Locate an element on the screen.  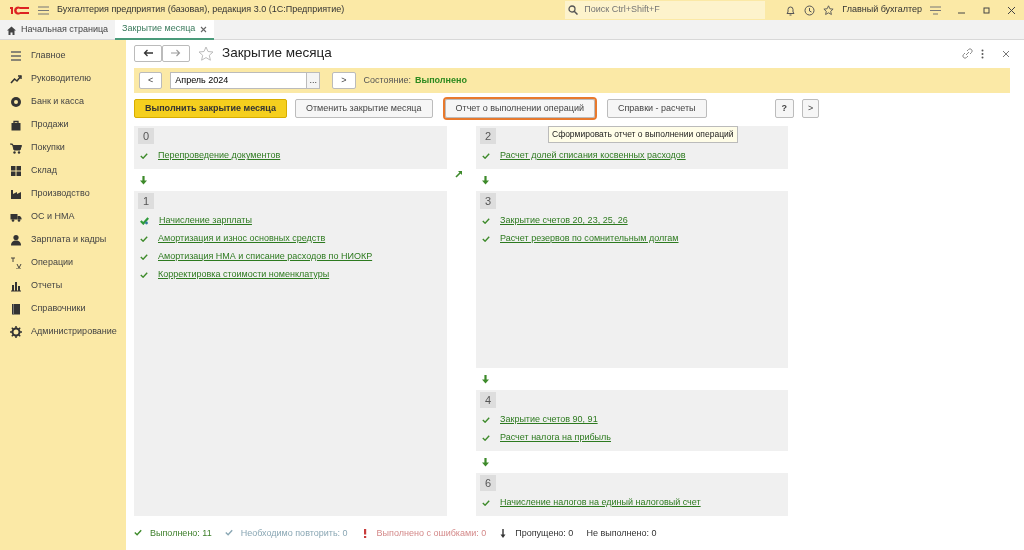
operation-link: Расчет резервов по сомнительным долгам is located at coordinates (589, 239).